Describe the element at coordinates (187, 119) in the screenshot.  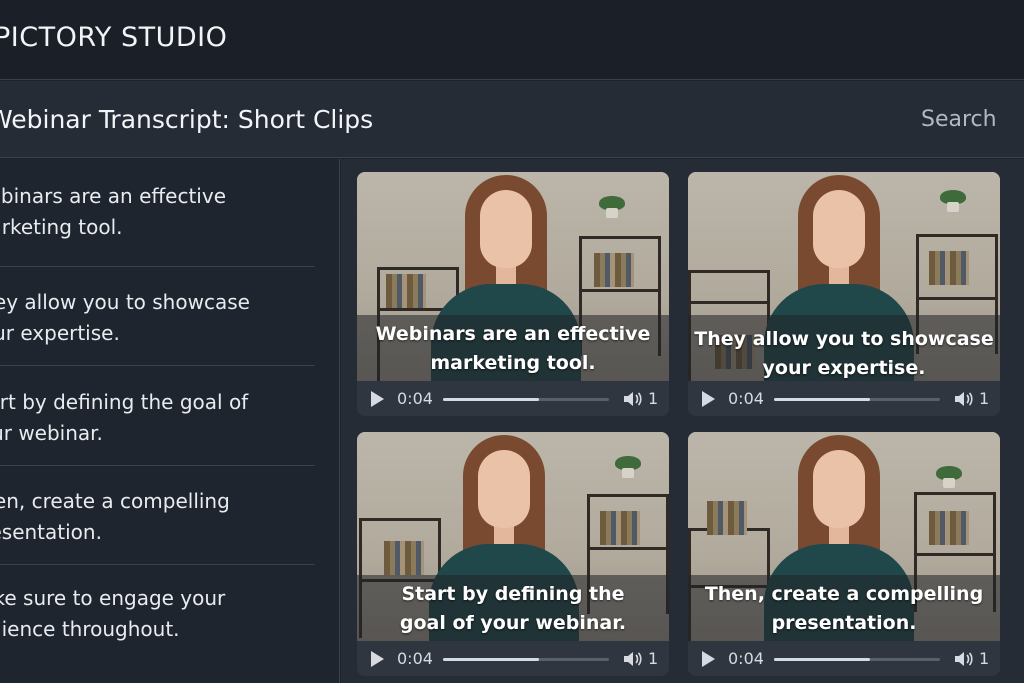
I see `page-title: Webinar Transcript: Short Clips` at that location.